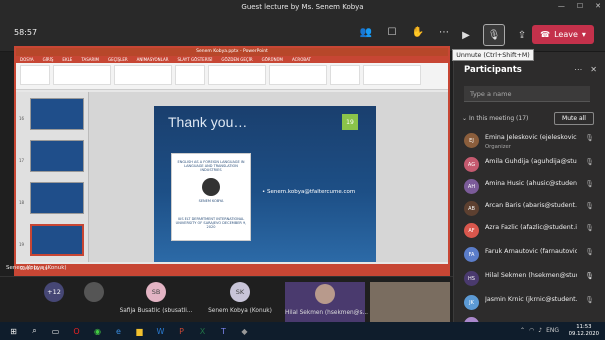 The height and width of the screenshot is (340, 605). I want to click on windows-start-icon: ⊞, so click(13, 331).